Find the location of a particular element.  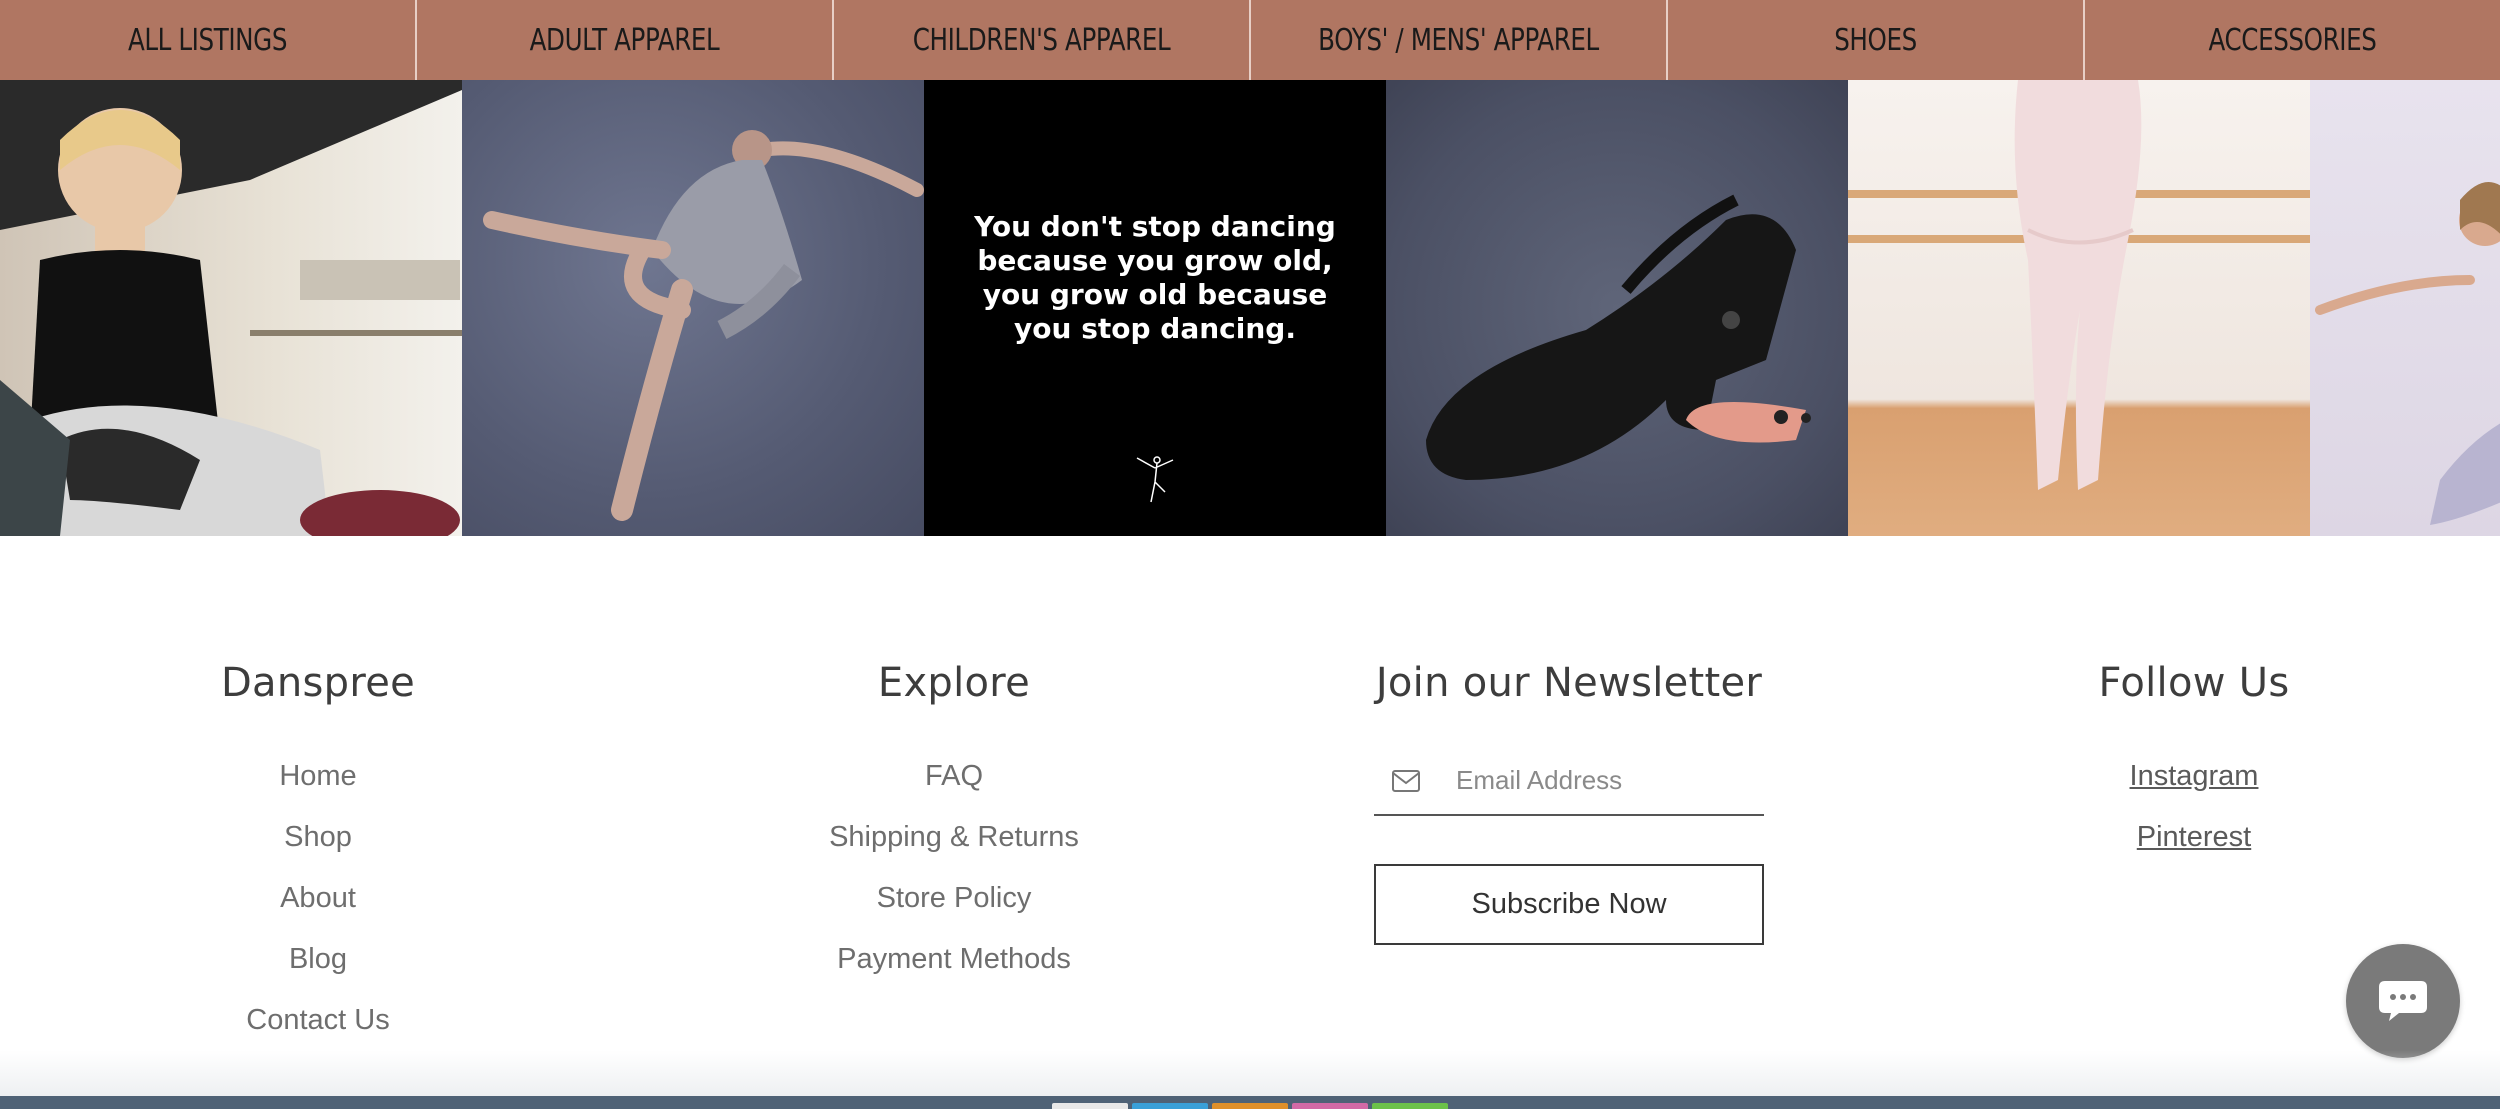

email-field-wrapper is located at coordinates (1569, 781).